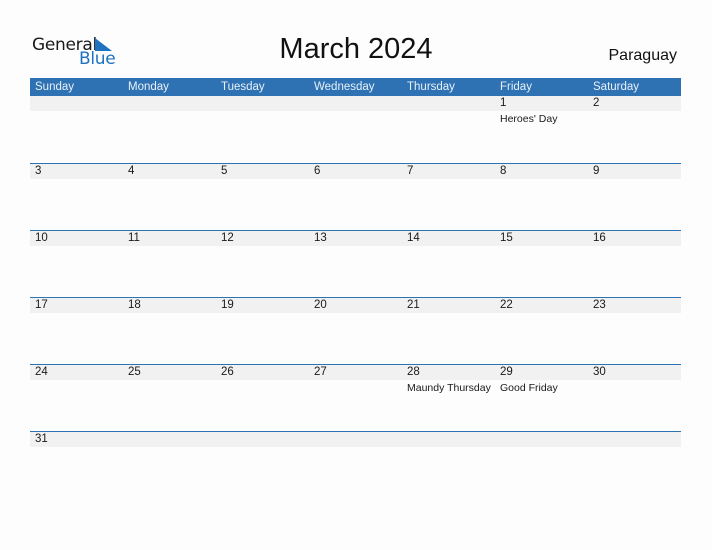 The image size is (712, 550). I want to click on day-cell: 17, so click(76, 331).